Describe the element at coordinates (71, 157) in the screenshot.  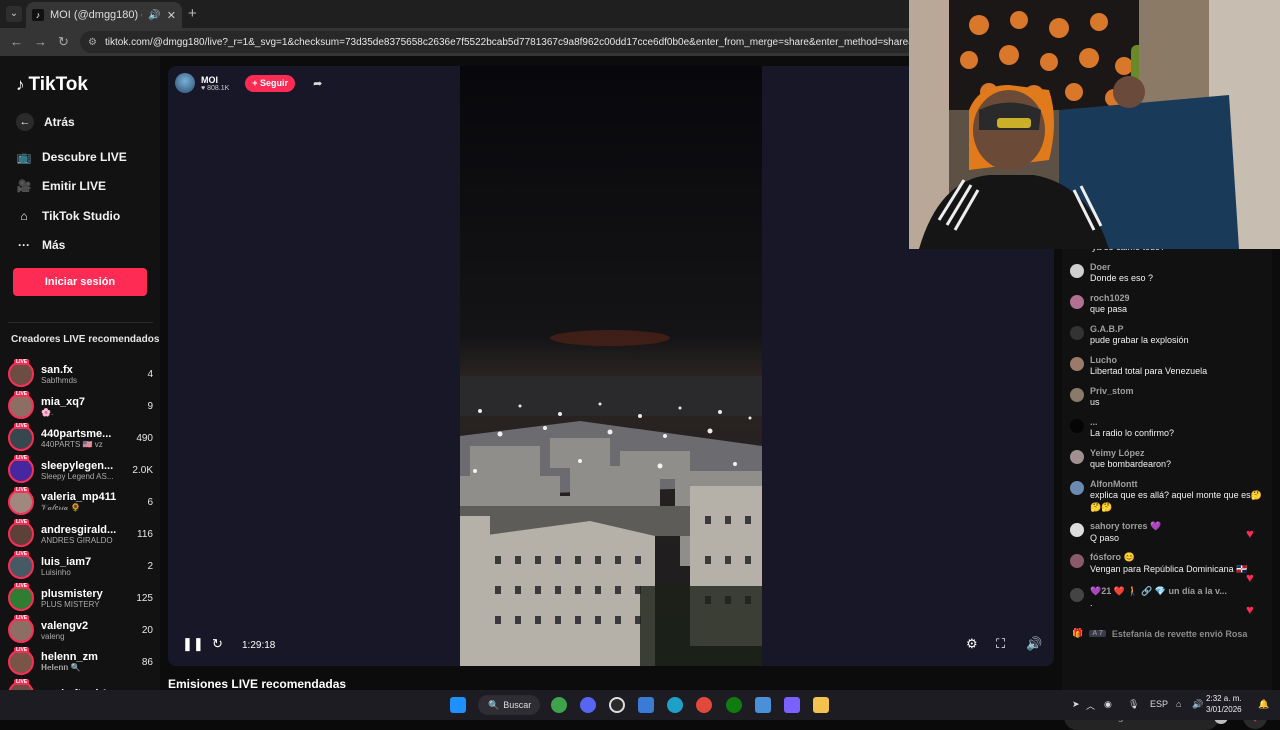
I see `nav-discover-live: 📺 Descubre LIVE` at that location.